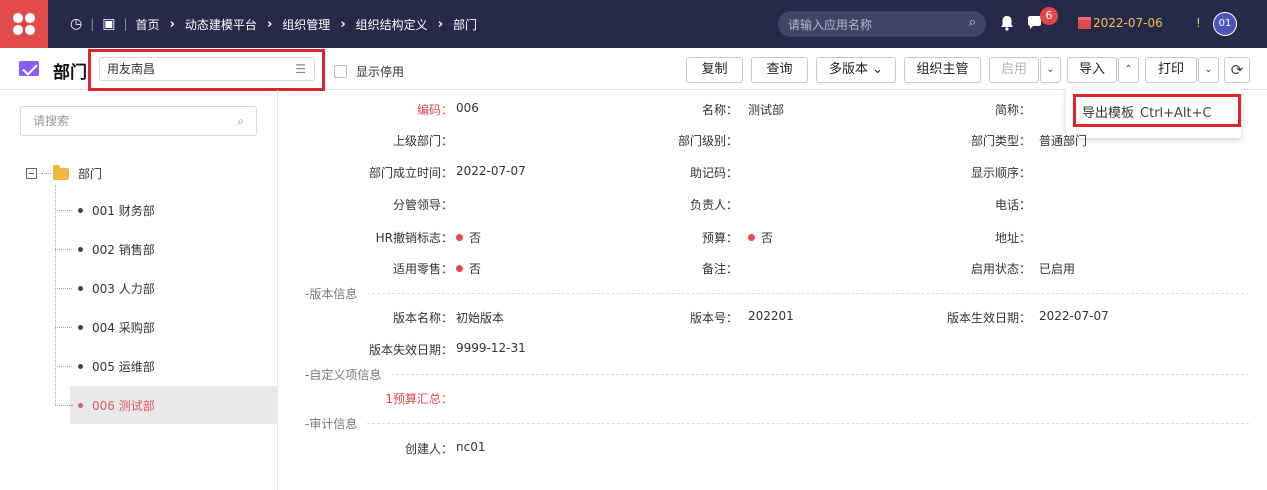  I want to click on budget-summary-label: 1预算汇总：, so click(419, 399).